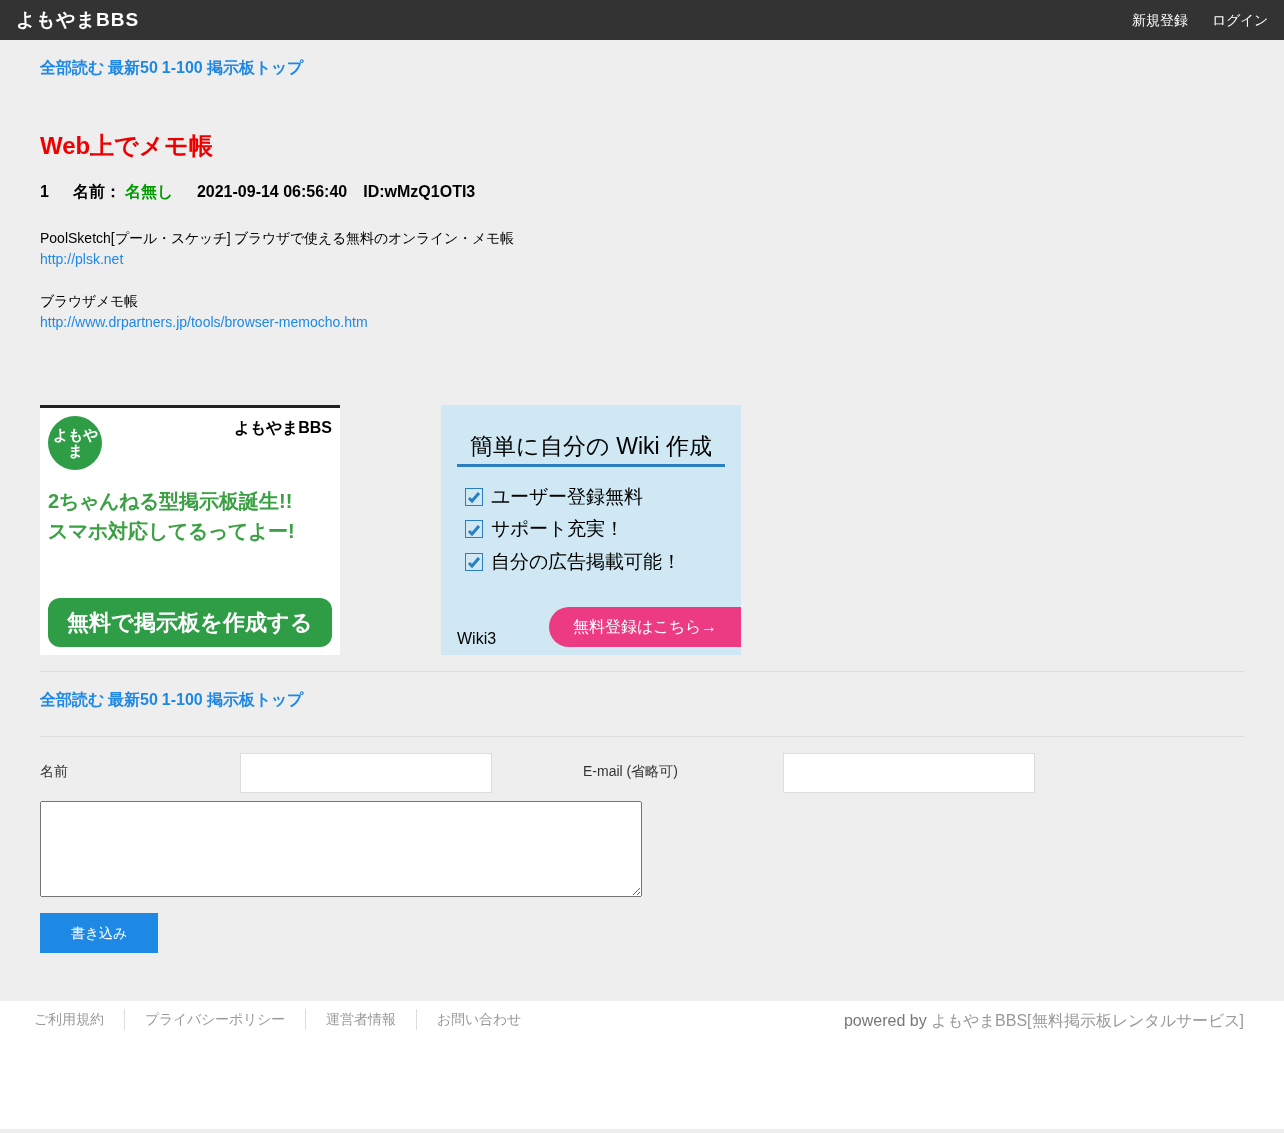 This screenshot has width=1284, height=1133. What do you see at coordinates (278, 238) in the screenshot?
I see `post-text: PoolSketch[プール・スケッチ] ブラウザで使える無料のオンライン・メモ帳` at bounding box center [278, 238].